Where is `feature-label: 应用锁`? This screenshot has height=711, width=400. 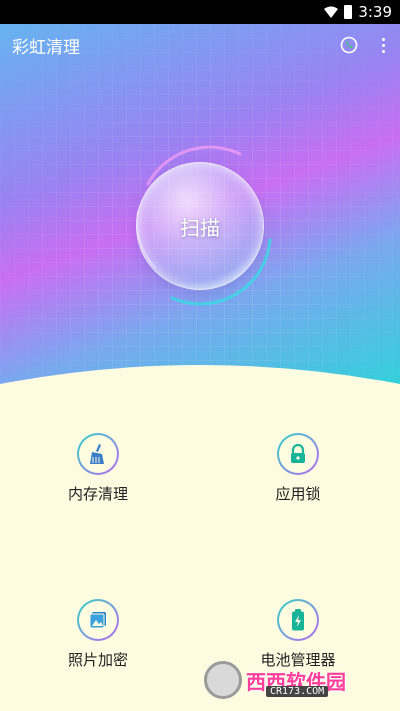 feature-label: 应用锁 is located at coordinates (298, 494).